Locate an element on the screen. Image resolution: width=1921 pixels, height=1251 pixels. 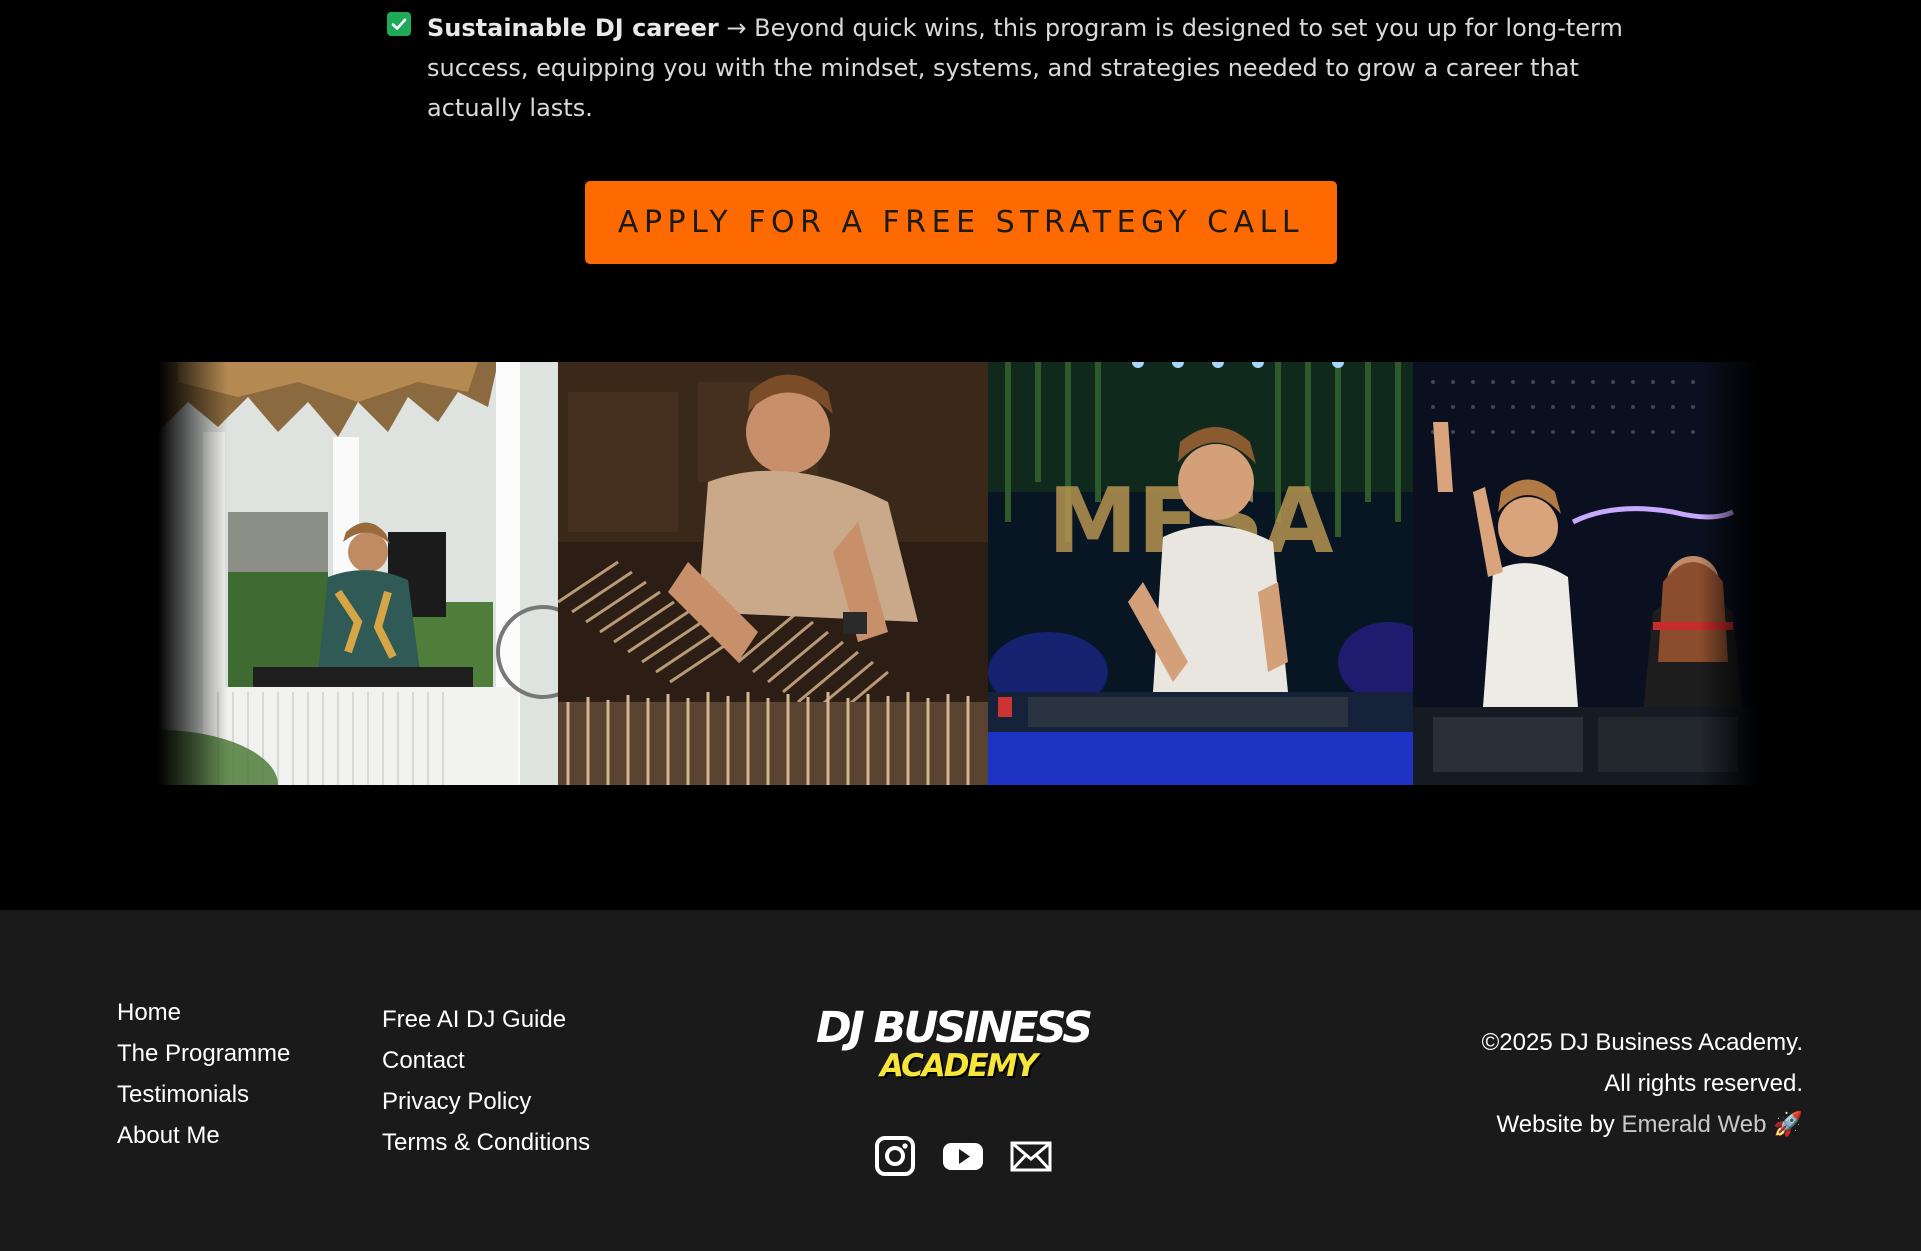
footer-link-programme: The Programme is located at coordinates (203, 1053).